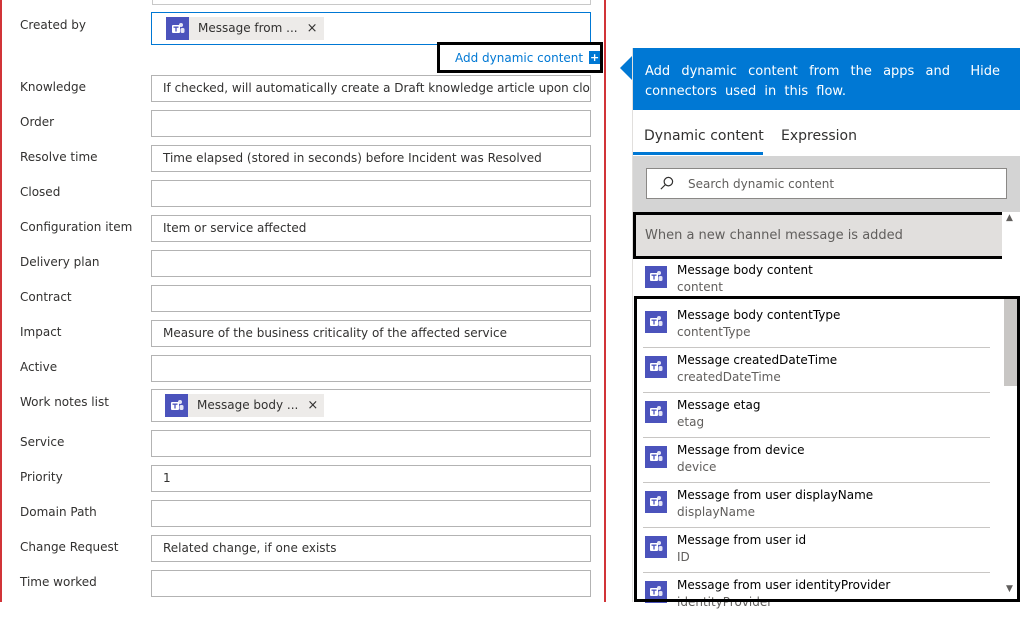  Describe the element at coordinates (371, 548) in the screenshot. I see `change-request-input: Related change, if one exists` at that location.